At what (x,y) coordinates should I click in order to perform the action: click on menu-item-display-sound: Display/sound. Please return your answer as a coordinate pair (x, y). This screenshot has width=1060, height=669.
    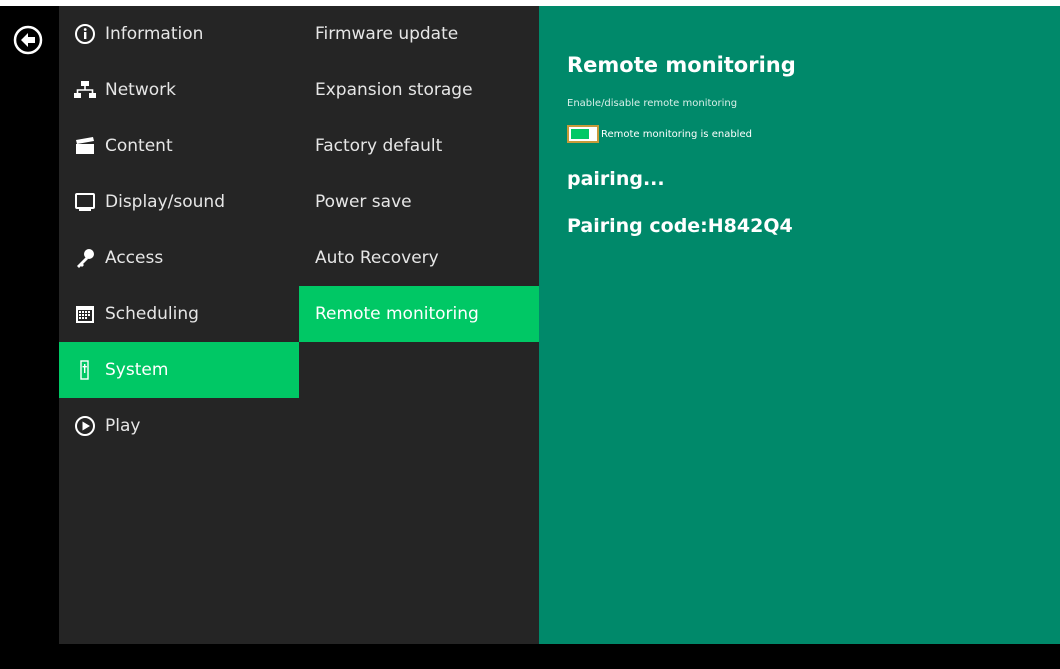
    Looking at the image, I should click on (179, 202).